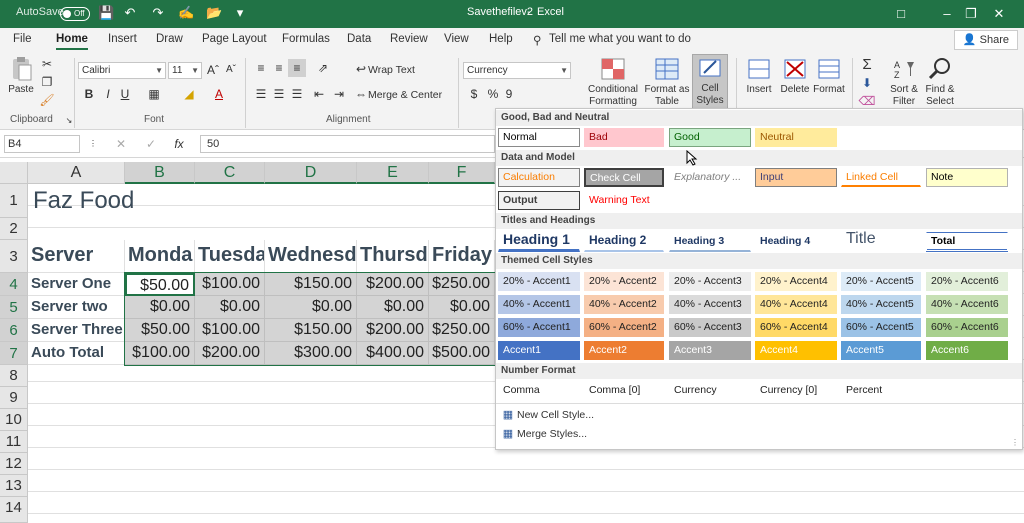 This screenshot has height=523, width=1024. I want to click on tell-me-search: Tell me what you want to do, so click(620, 39).